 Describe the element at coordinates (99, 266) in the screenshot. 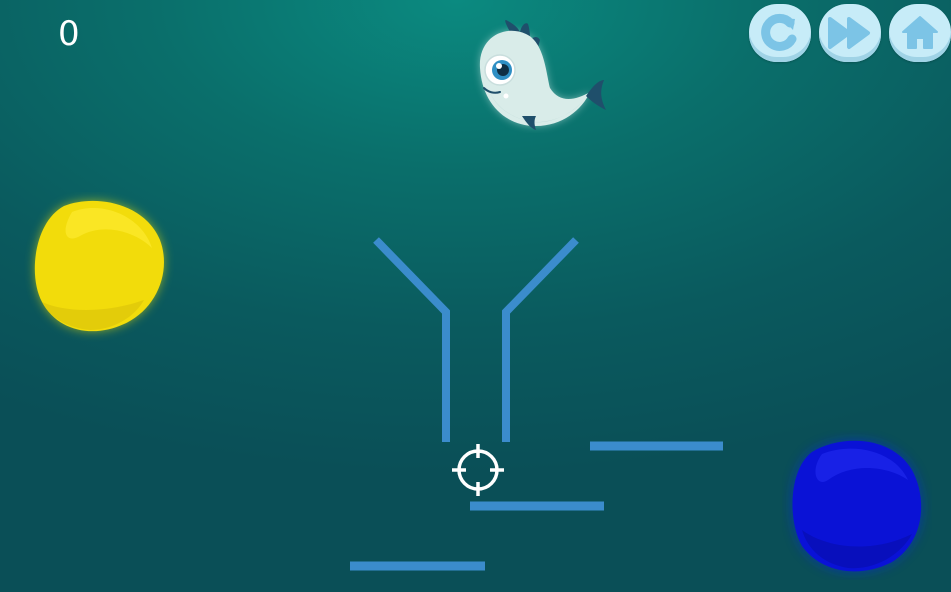

I see `yellow-blob` at that location.